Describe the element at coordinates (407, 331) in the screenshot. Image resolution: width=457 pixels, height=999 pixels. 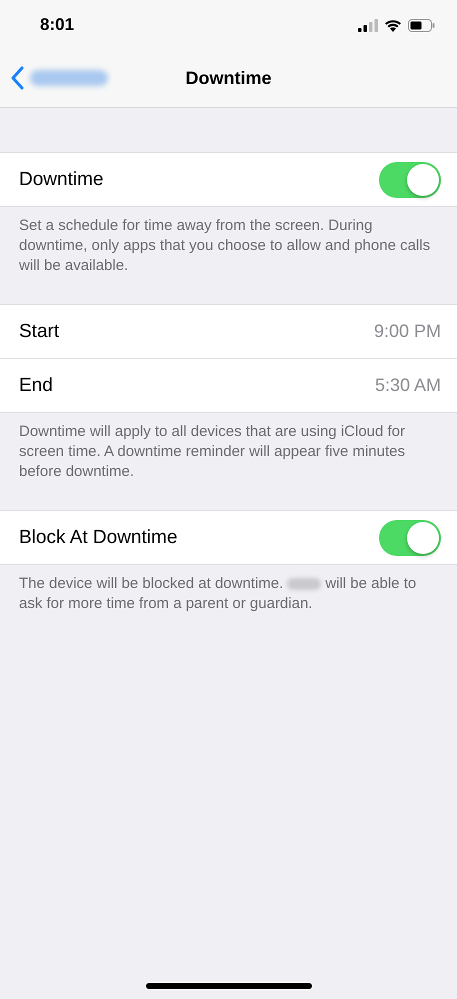
I see `row-value: 9:00 PM` at that location.